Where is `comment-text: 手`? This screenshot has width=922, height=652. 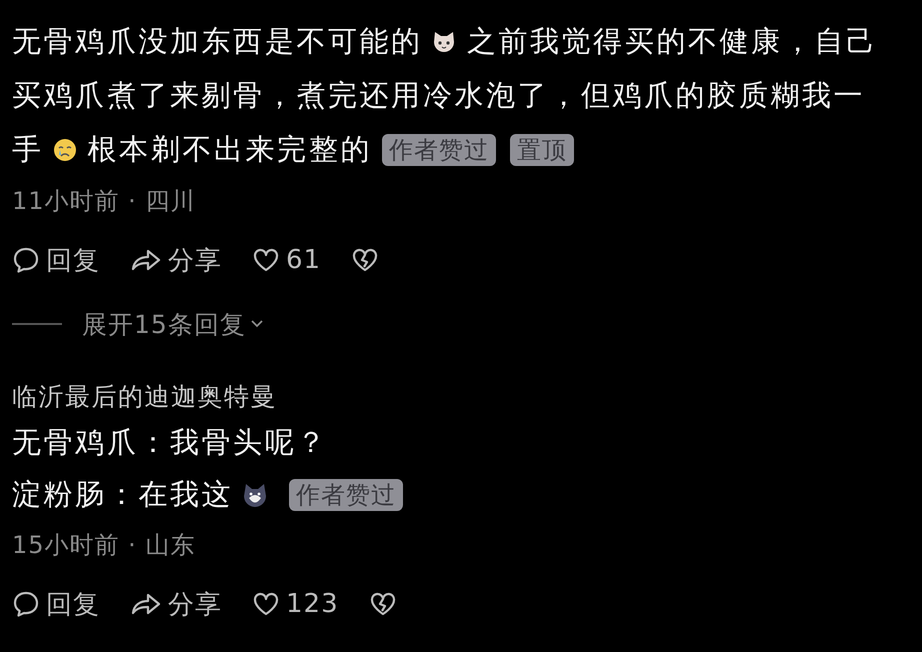 comment-text: 手 is located at coordinates (28, 149).